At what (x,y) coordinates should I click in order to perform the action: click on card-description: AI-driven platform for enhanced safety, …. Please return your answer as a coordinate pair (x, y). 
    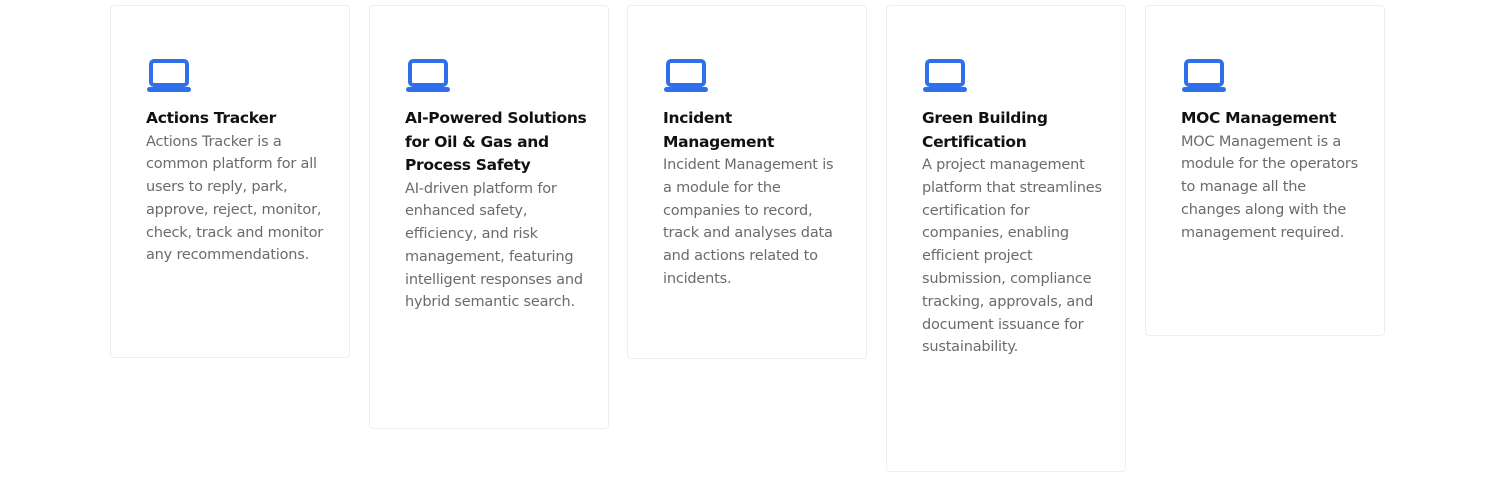
    Looking at the image, I should click on (494, 245).